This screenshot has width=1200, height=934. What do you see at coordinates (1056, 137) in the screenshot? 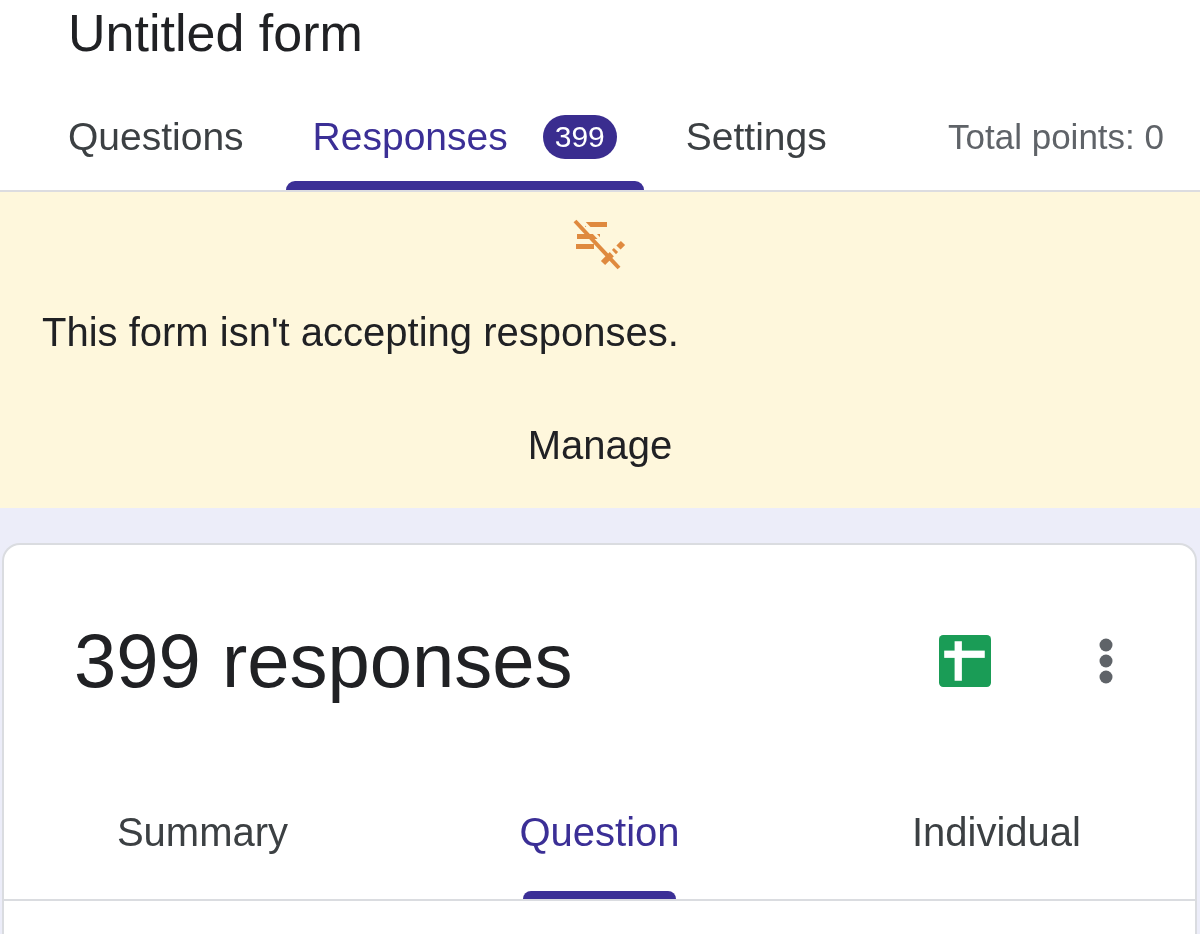
I see `total-points-label: Total points: 0` at bounding box center [1056, 137].